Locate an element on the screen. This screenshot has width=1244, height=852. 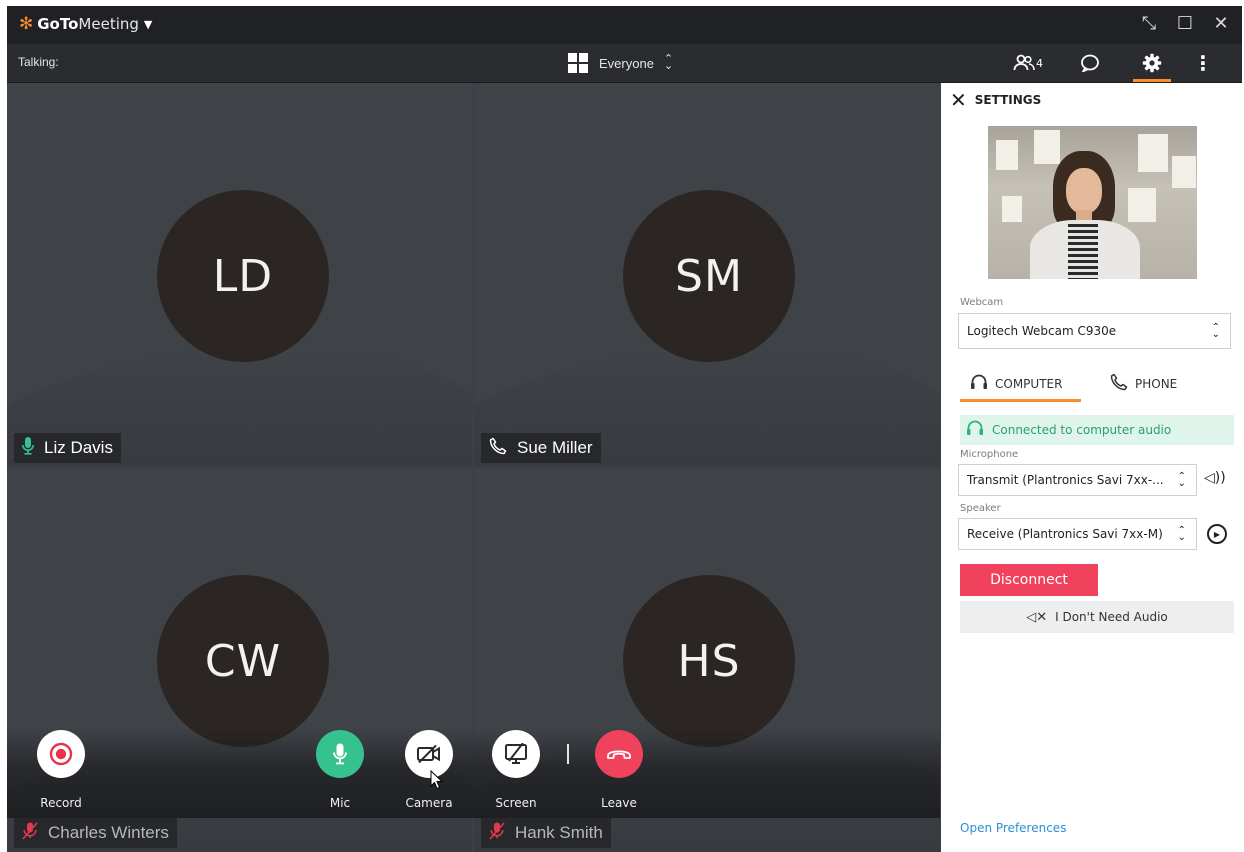
microphone-select: Transmit (Plantronics Savi 7xx-... ⌃ ⌄ is located at coordinates (1077, 480).